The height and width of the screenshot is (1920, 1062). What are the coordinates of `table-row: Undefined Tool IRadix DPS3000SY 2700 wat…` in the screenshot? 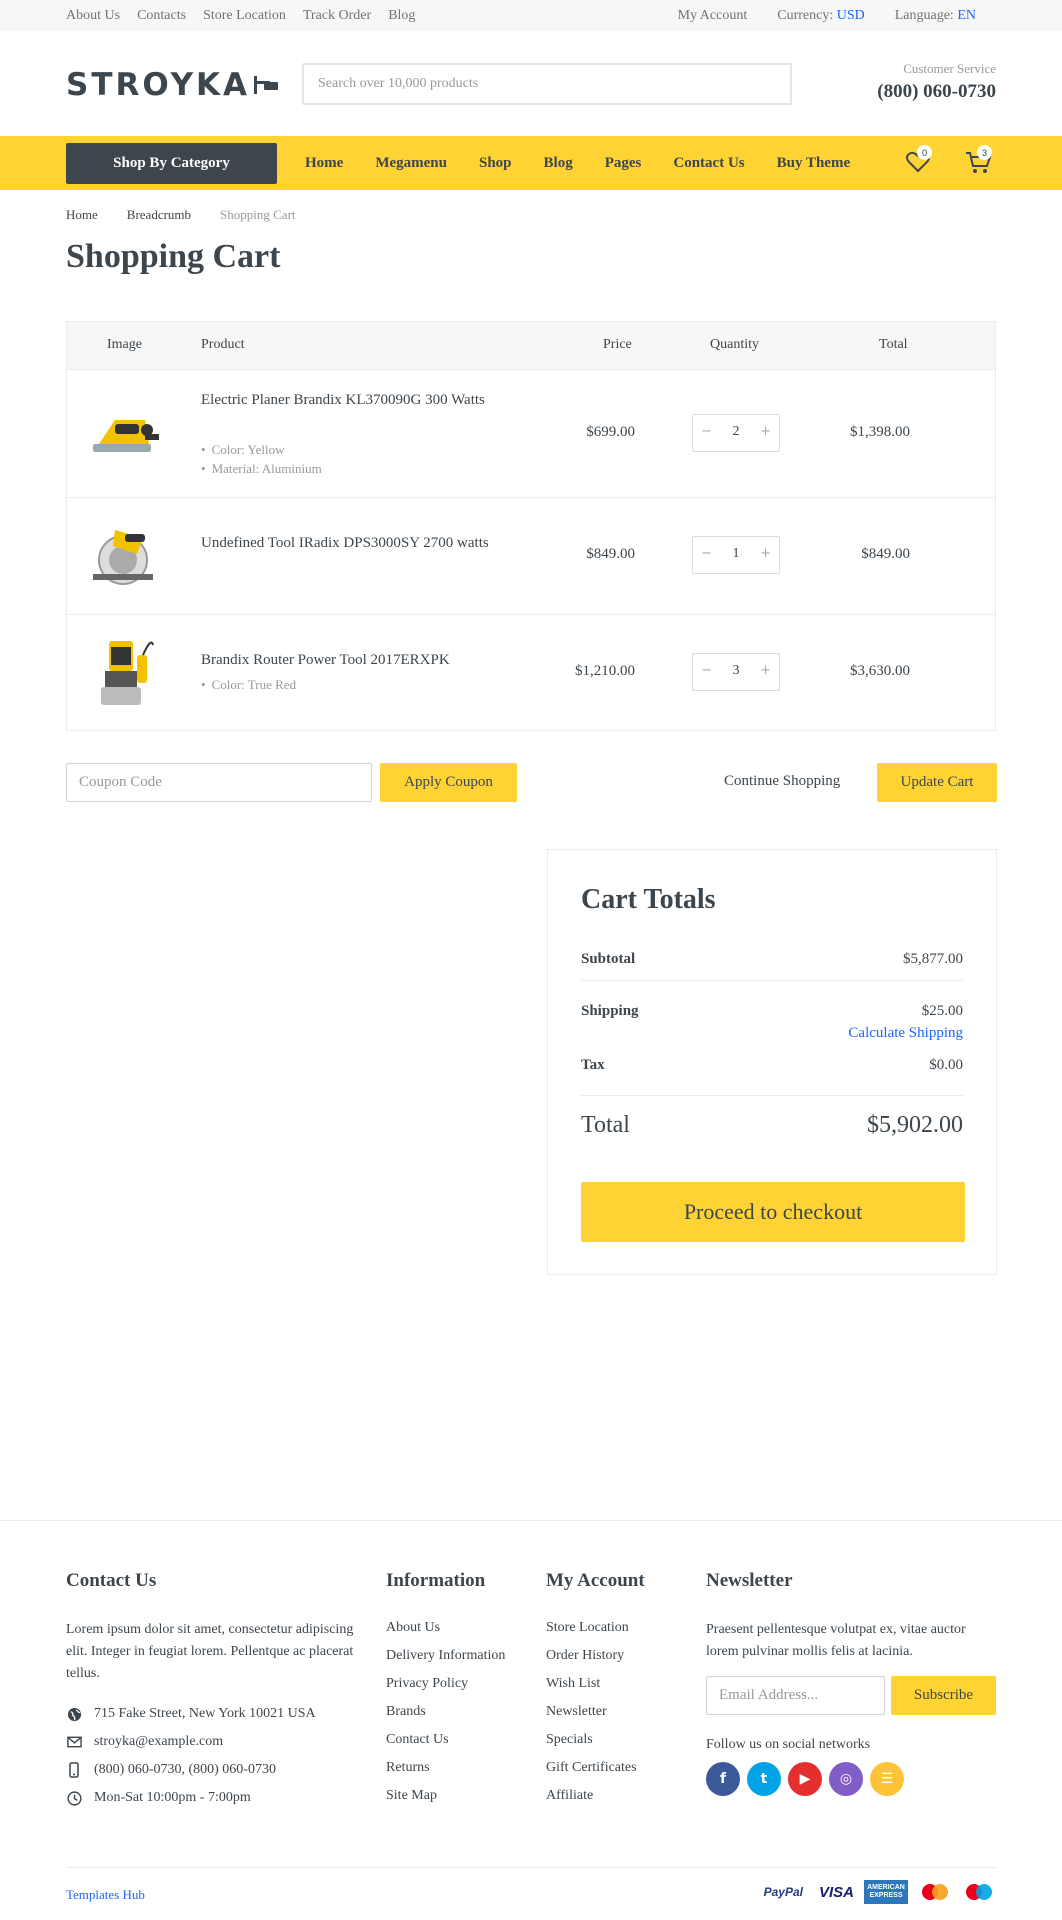 It's located at (531, 556).